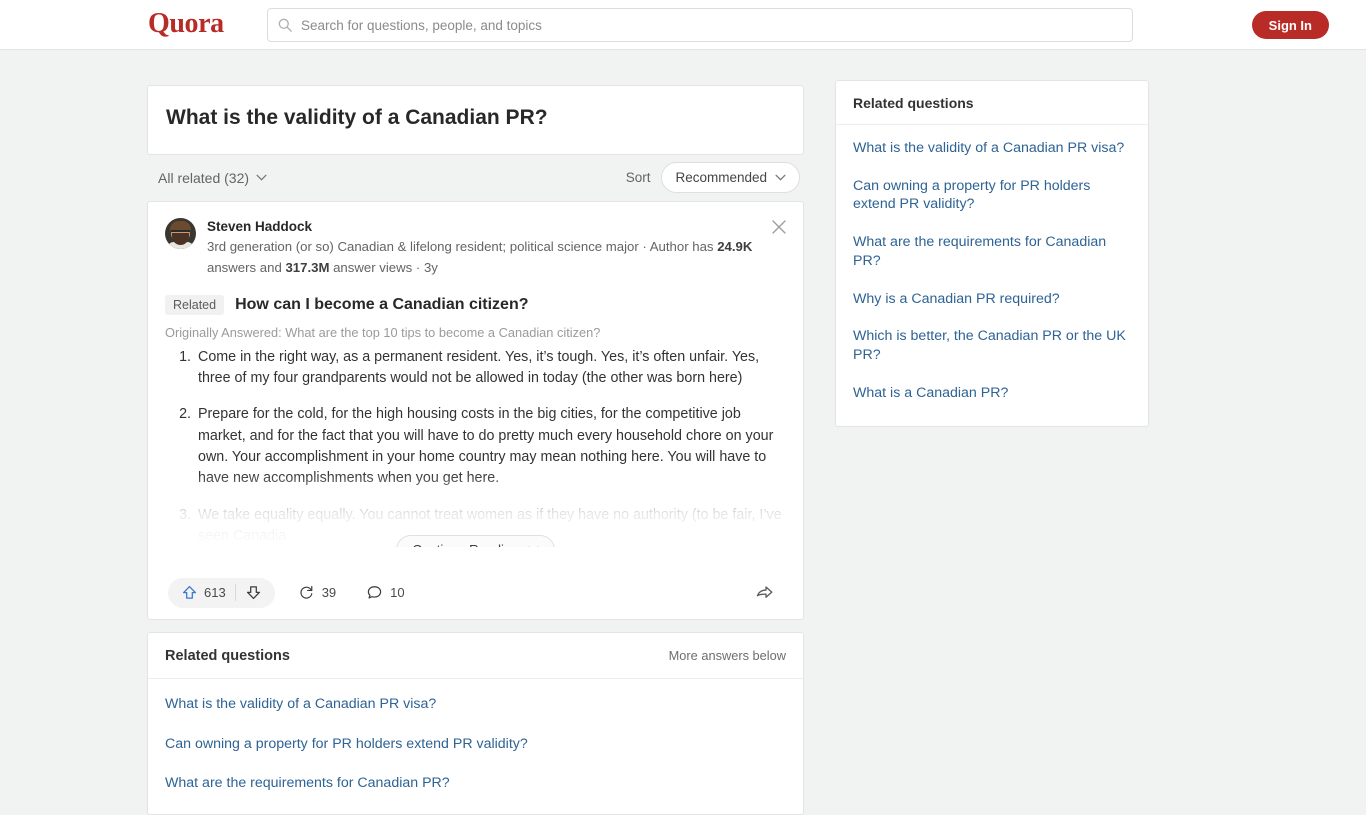 The image size is (1366, 815). Describe the element at coordinates (475, 593) in the screenshot. I see `answer-action-bar: 613 39 10` at that location.